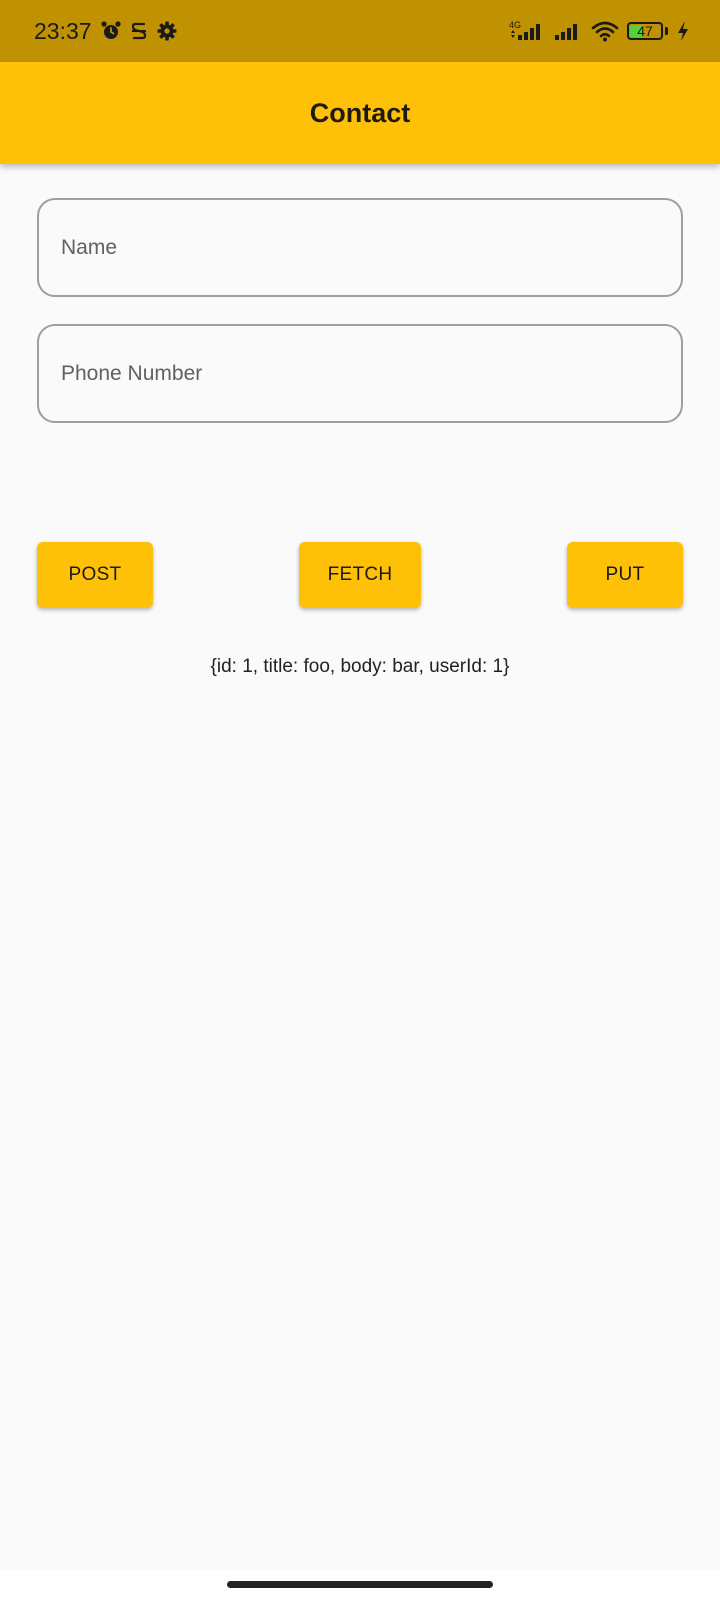 The image size is (720, 1600). What do you see at coordinates (360, 575) in the screenshot?
I see `fetch-button: FETCH` at bounding box center [360, 575].